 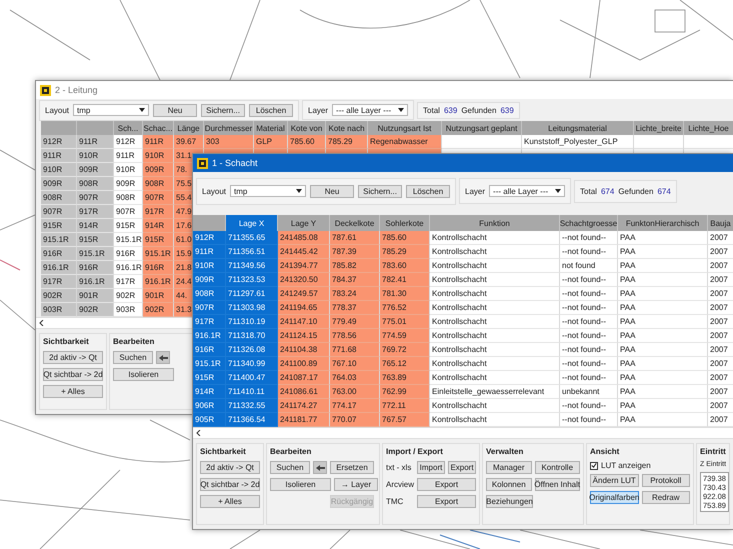 What do you see at coordinates (304, 223) in the screenshot?
I see `column-header: Lage Y` at bounding box center [304, 223].